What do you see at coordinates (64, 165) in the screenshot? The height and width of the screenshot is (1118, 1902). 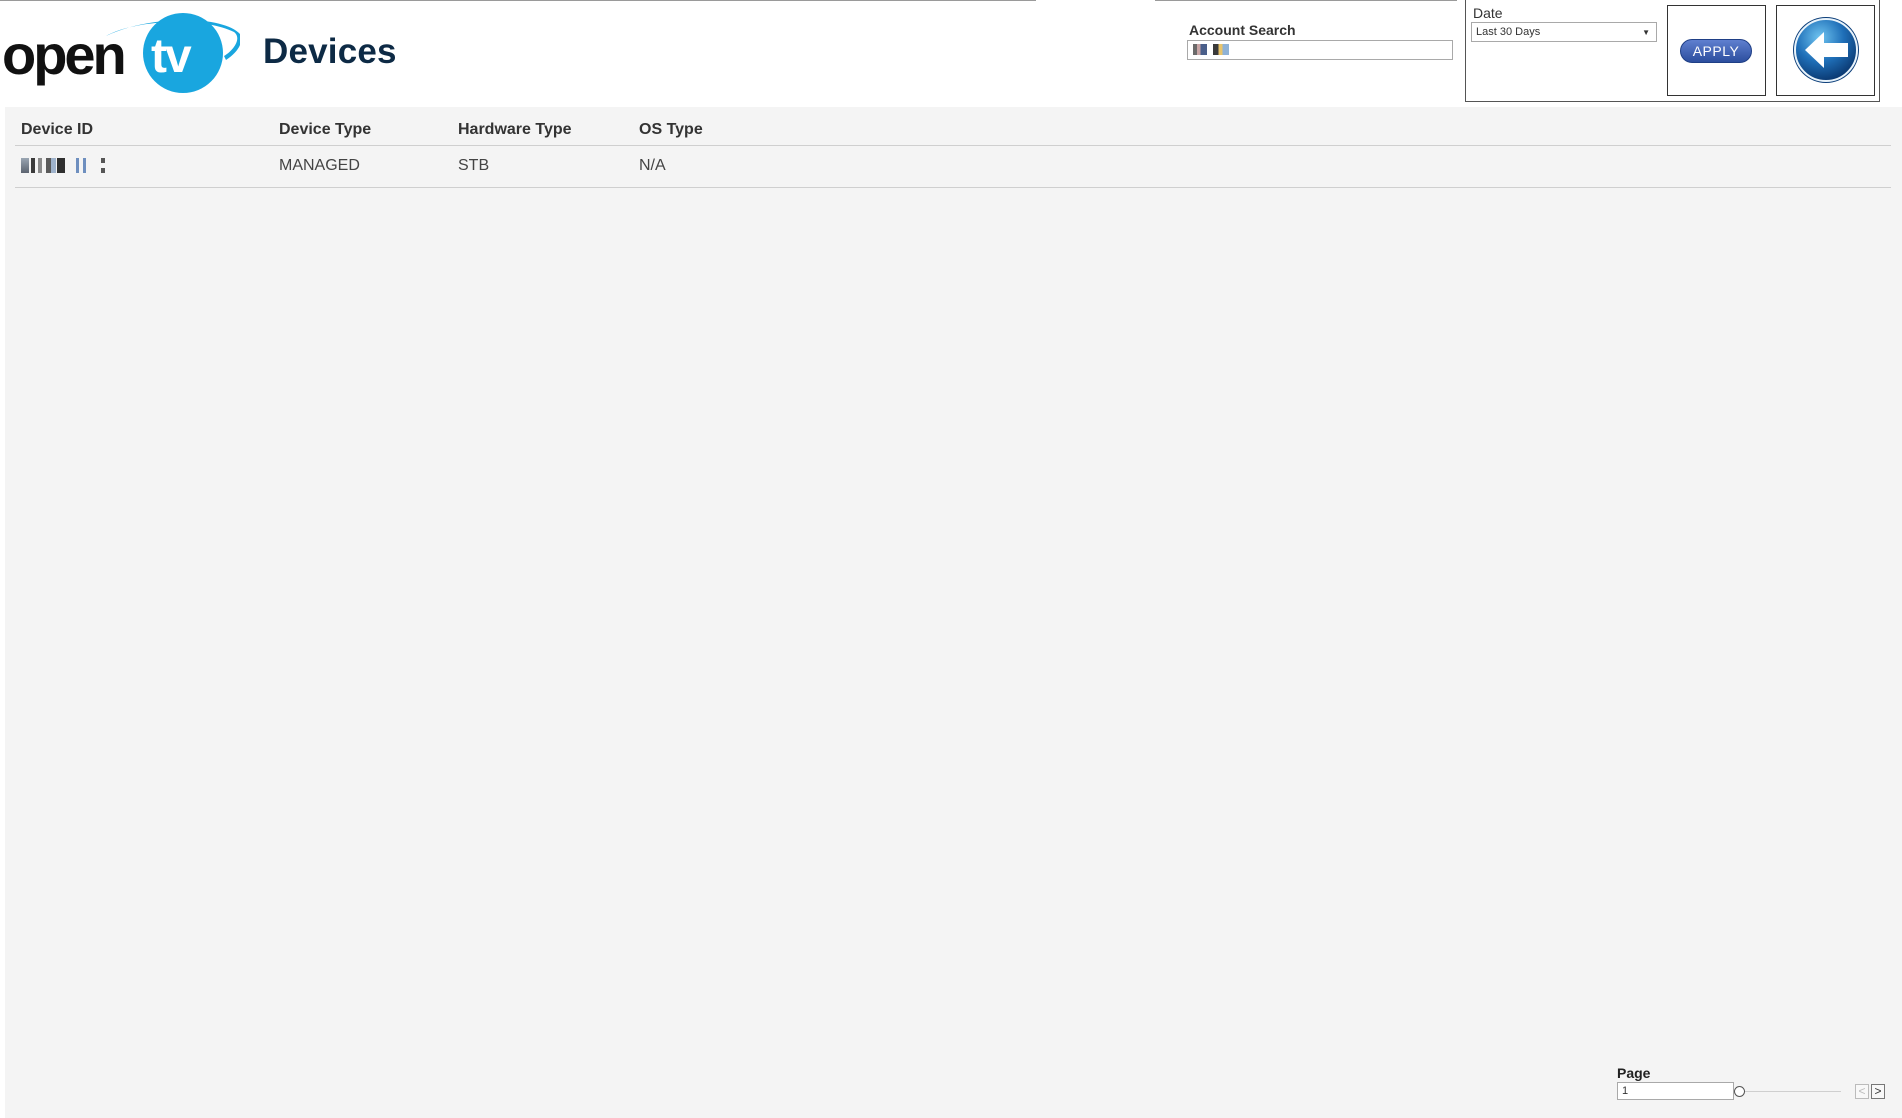 I see `redacted-device-id` at bounding box center [64, 165].